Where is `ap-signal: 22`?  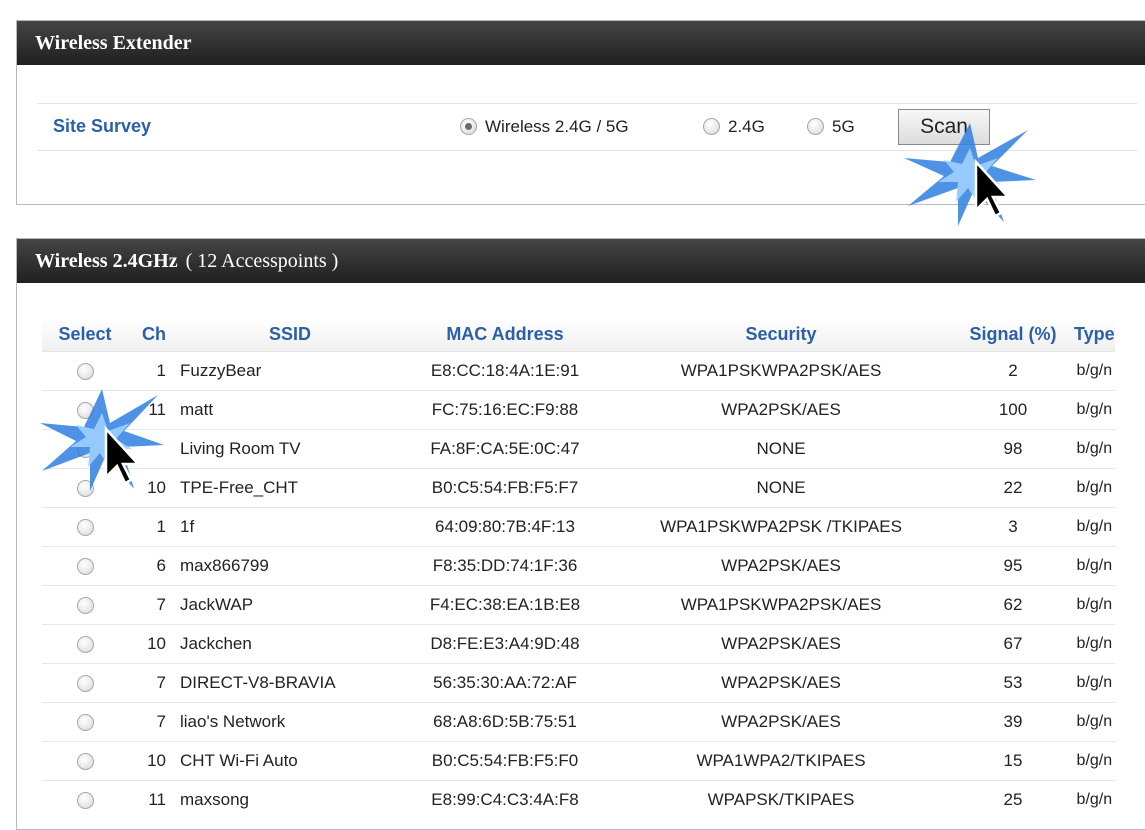 ap-signal: 22 is located at coordinates (1013, 488).